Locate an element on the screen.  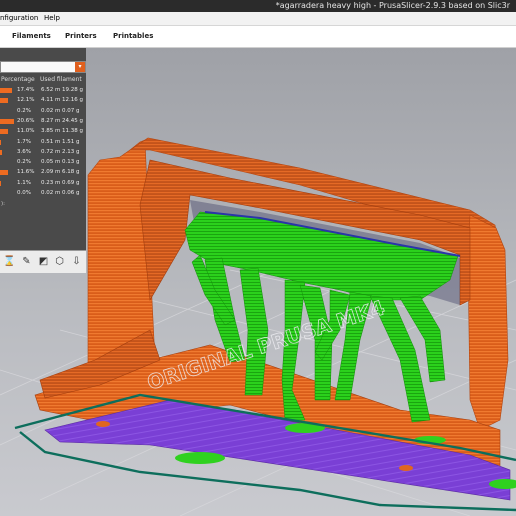
legend-weight: 1.51 g is located at coordinates (71, 141).